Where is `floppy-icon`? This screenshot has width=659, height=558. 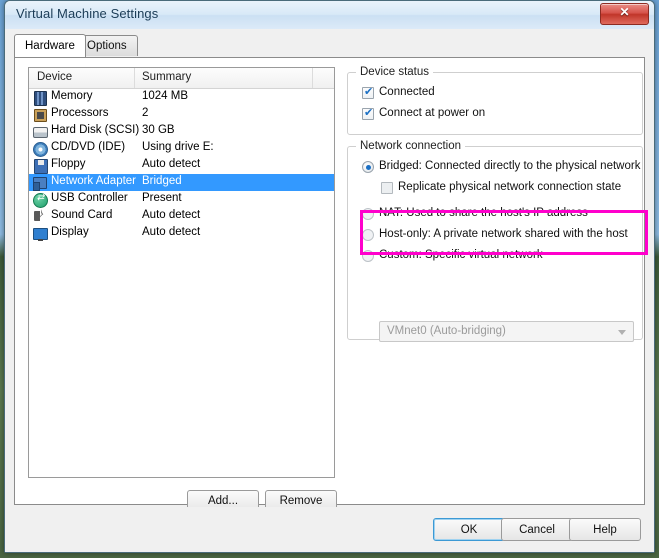
floppy-icon is located at coordinates (40, 166).